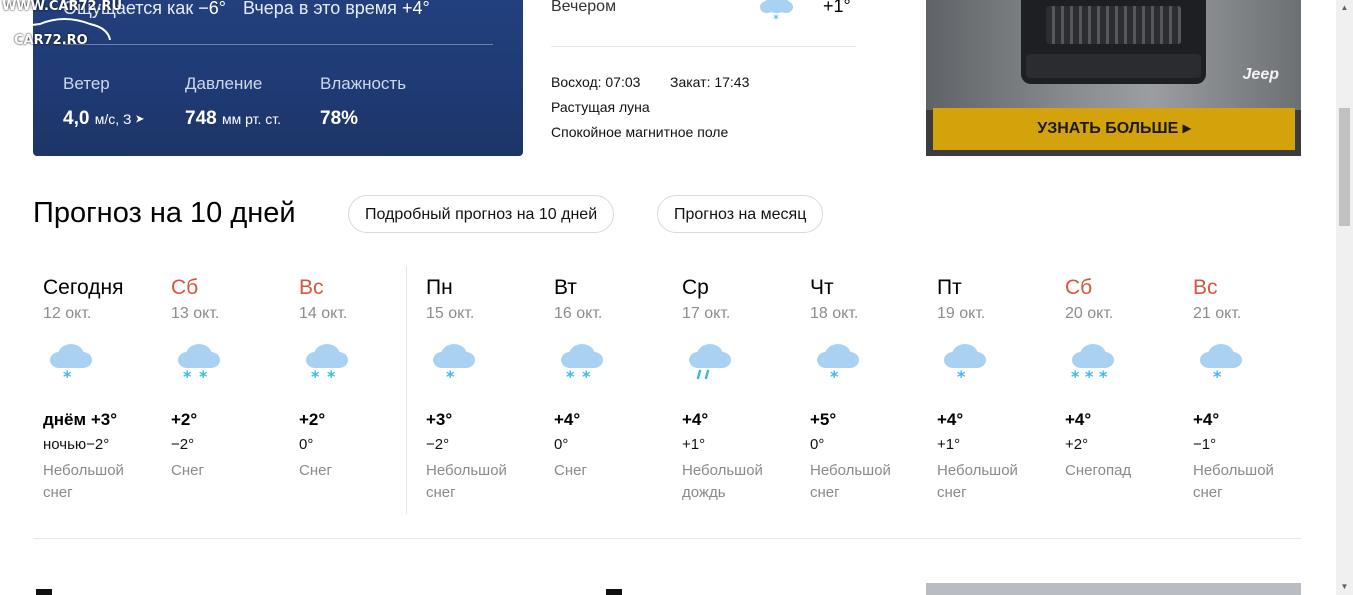 Image resolution: width=1353 pixels, height=595 pixels. Describe the element at coordinates (837, 8) in the screenshot. I see `evening-temp: +1°` at that location.